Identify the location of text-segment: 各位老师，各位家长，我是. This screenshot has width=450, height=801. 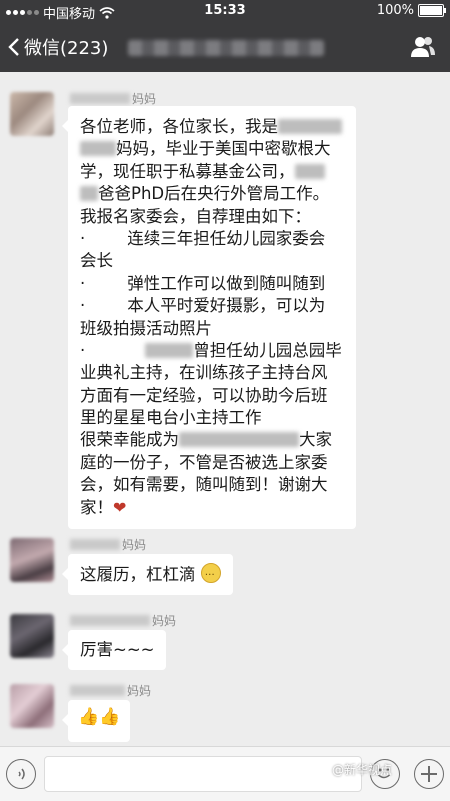
(179, 126).